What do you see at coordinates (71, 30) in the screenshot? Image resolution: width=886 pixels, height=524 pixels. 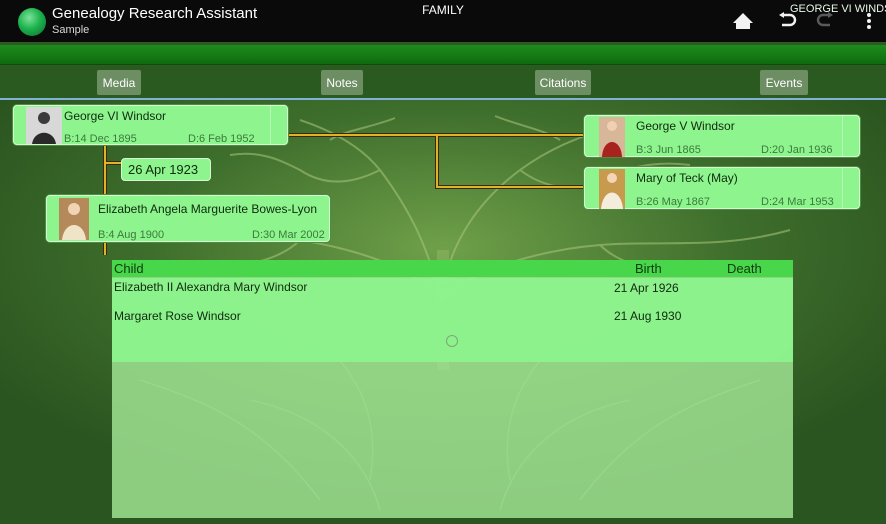 I see `app-subtitle: Sample` at bounding box center [71, 30].